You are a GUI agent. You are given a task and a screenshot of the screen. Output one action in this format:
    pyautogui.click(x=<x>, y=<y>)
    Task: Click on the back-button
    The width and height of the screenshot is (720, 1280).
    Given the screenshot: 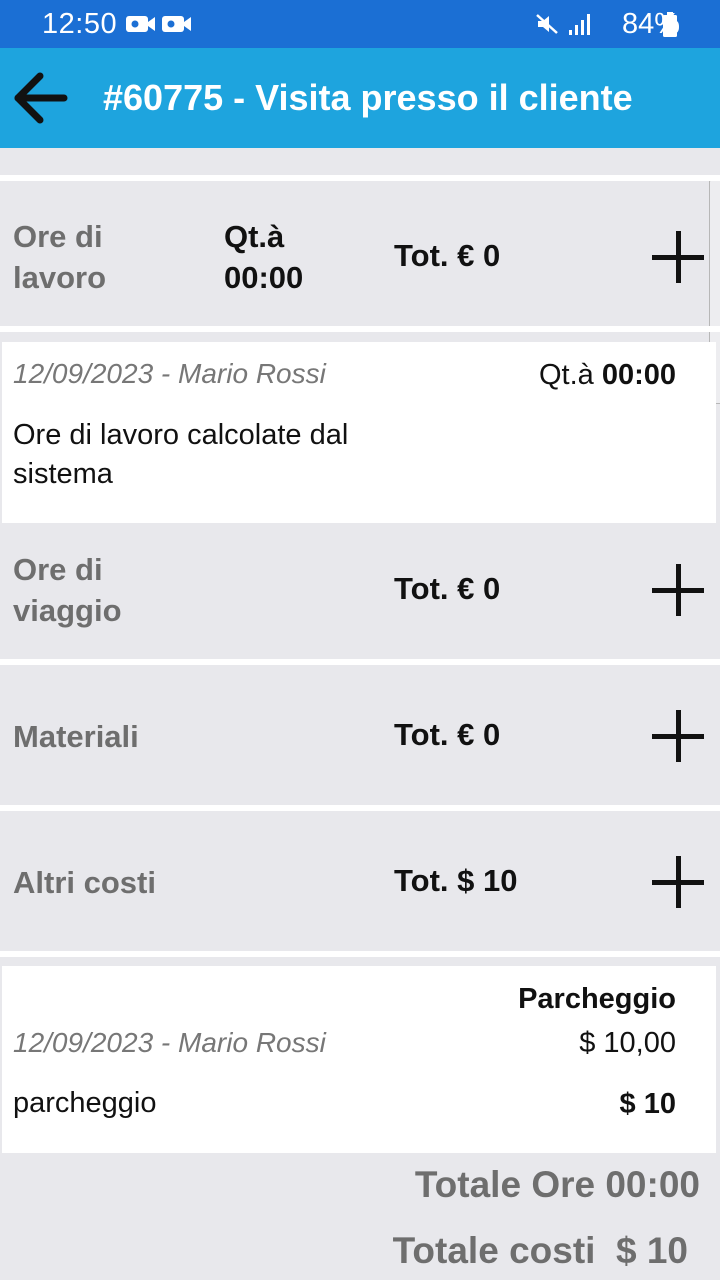 What is the action you would take?
    pyautogui.click(x=40, y=98)
    